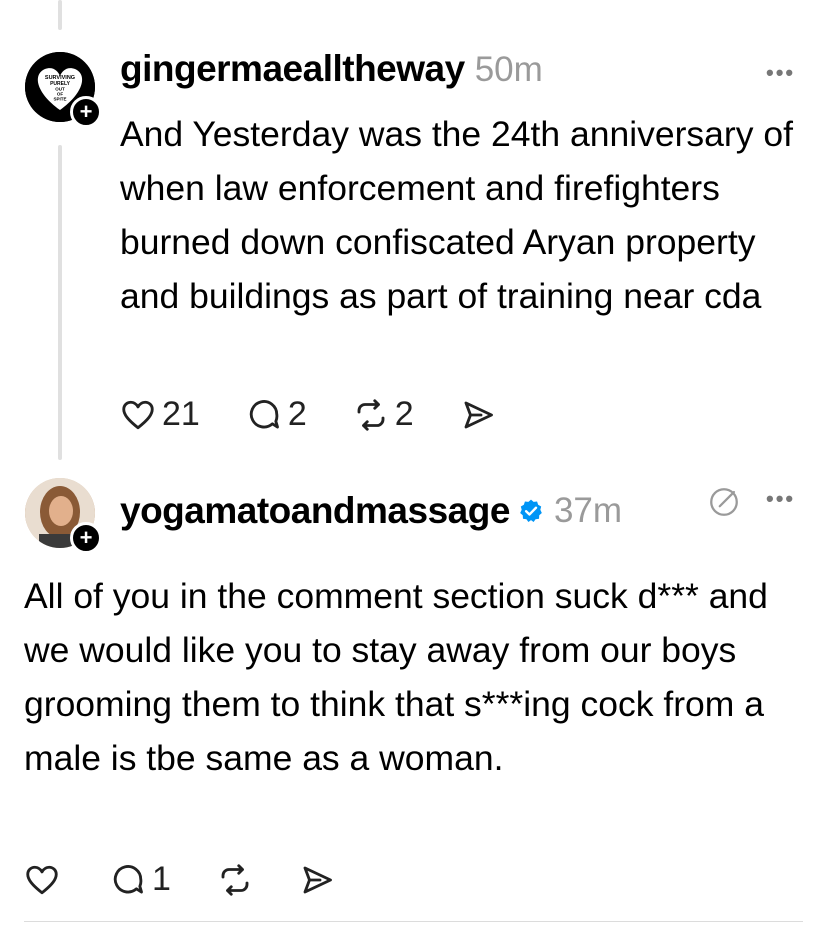 Image resolution: width=827 pixels, height=946 pixels. I want to click on thread-line-top, so click(60, 15).